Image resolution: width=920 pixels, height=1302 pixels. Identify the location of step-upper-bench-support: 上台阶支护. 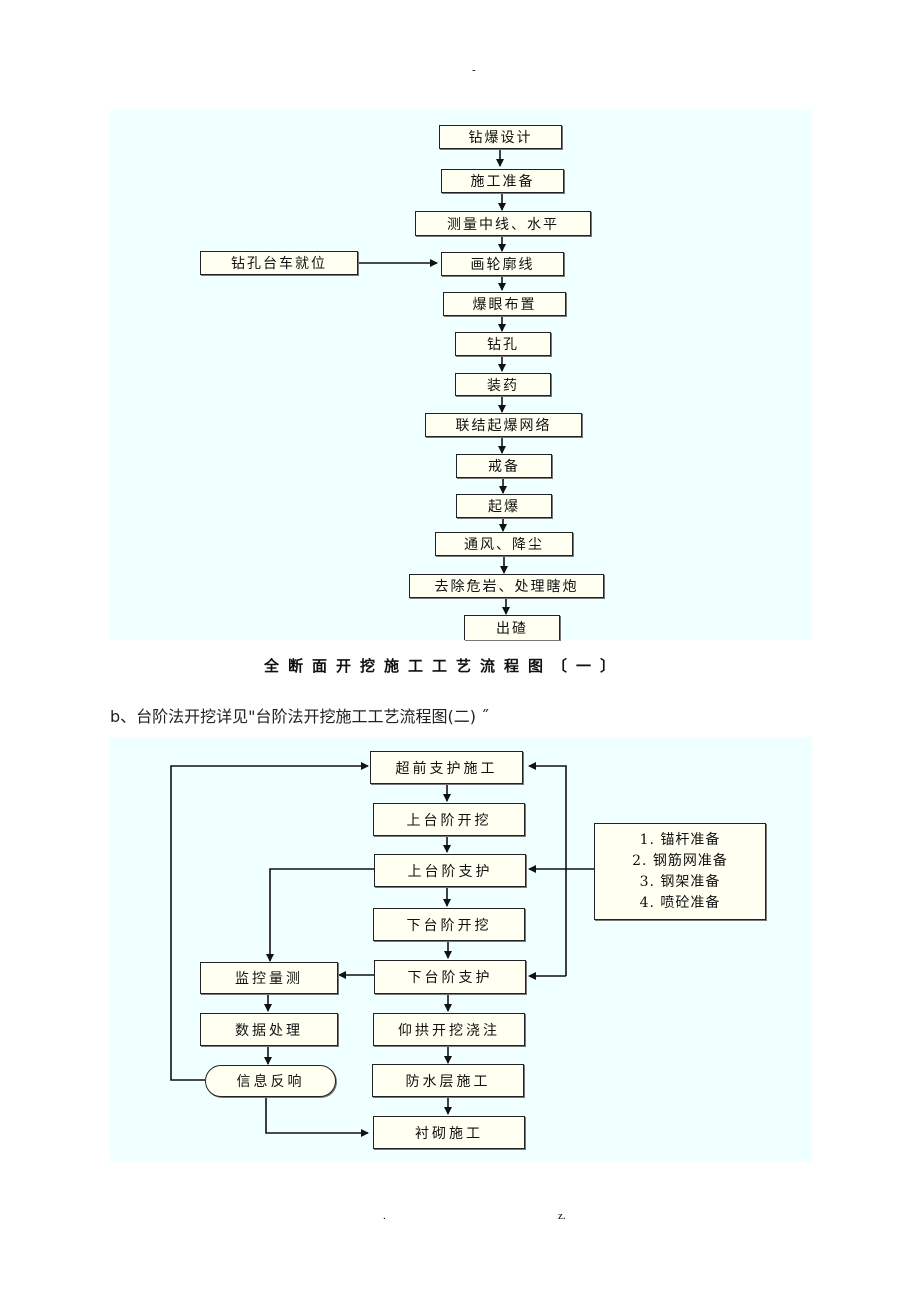
(450, 870).